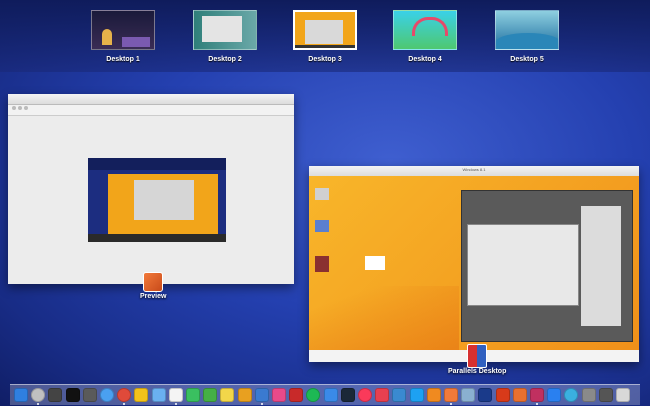 The height and width of the screenshot is (406, 650). What do you see at coordinates (571, 395) in the screenshot?
I see `airdrop-icon` at bounding box center [571, 395].